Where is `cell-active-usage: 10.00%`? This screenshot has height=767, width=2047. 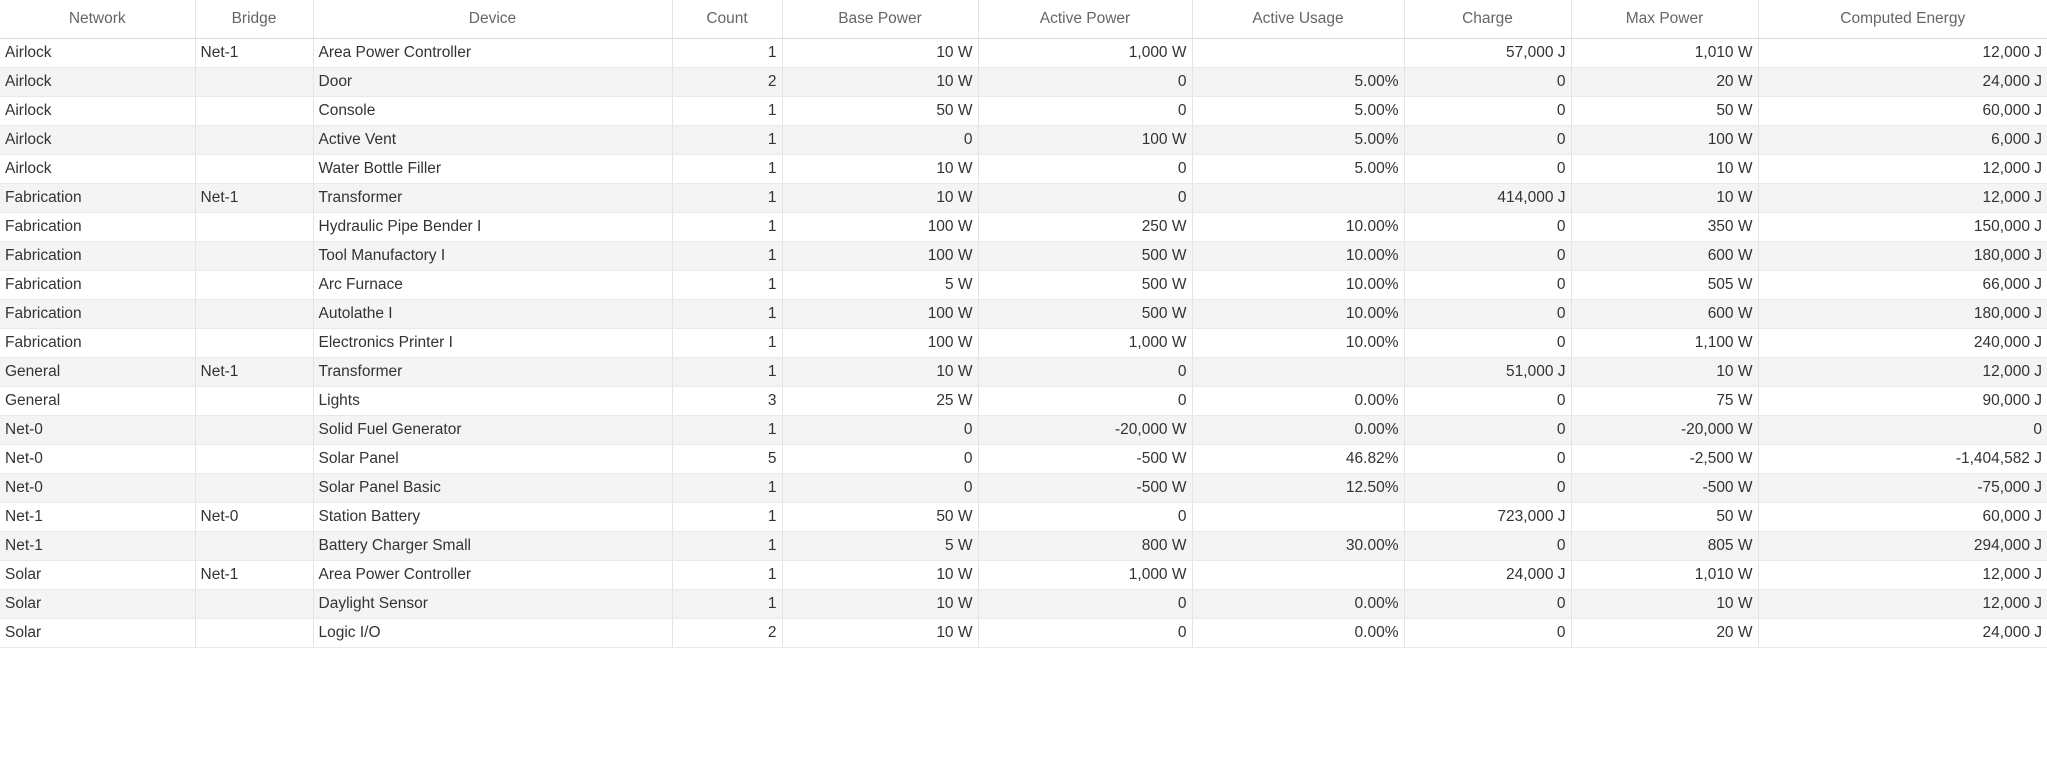
cell-active-usage: 10.00% is located at coordinates (1298, 285).